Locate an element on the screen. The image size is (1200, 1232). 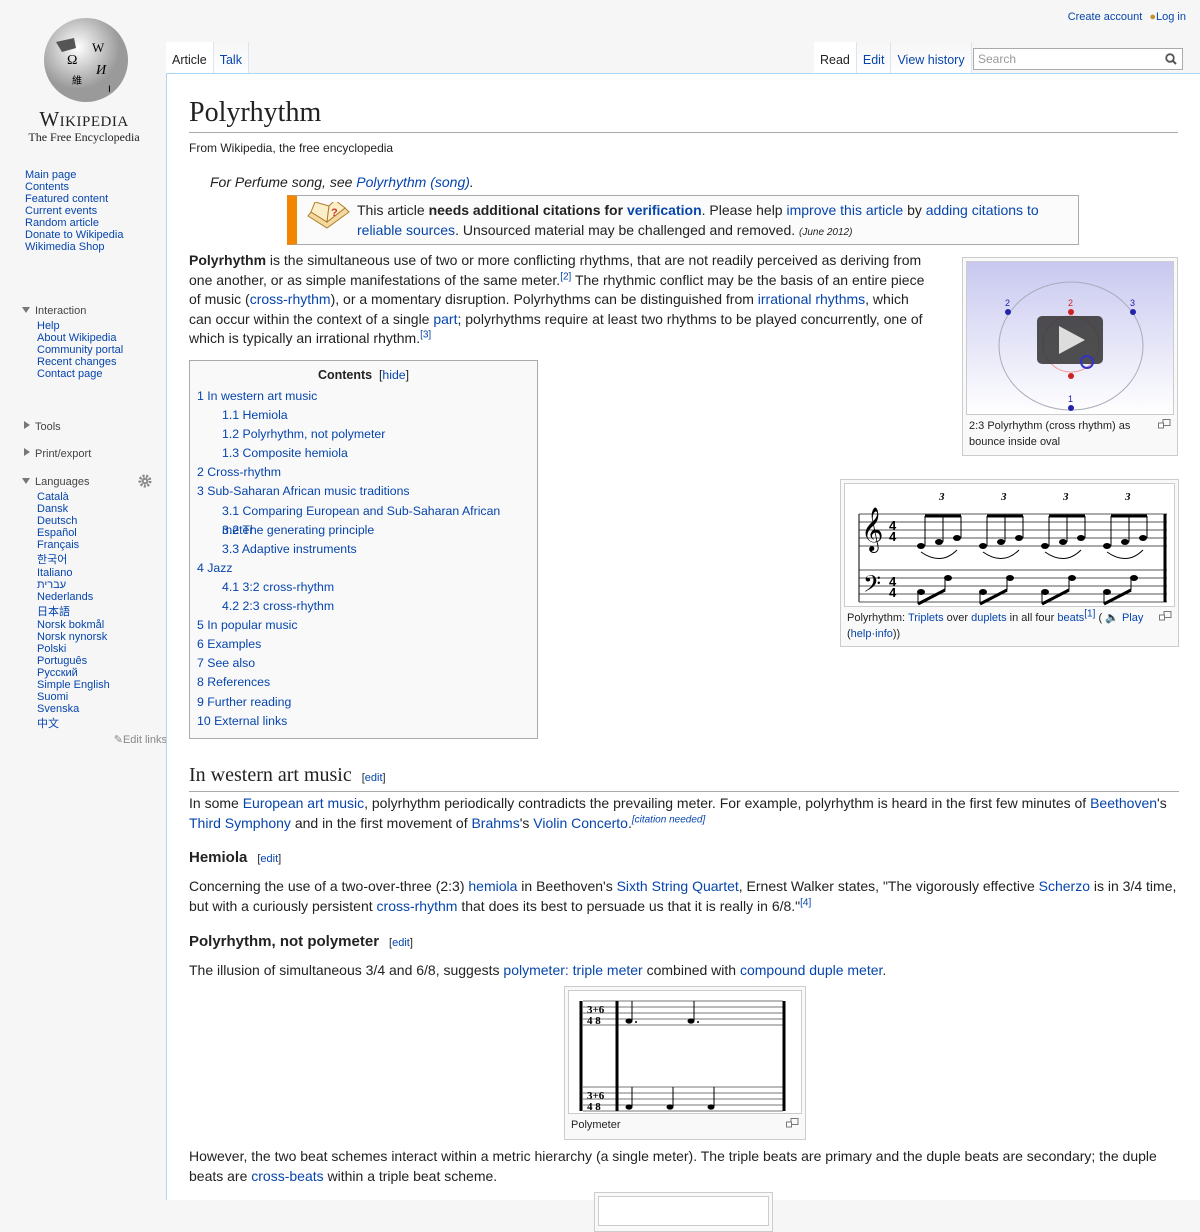
inline-link: verification is located at coordinates (664, 210).